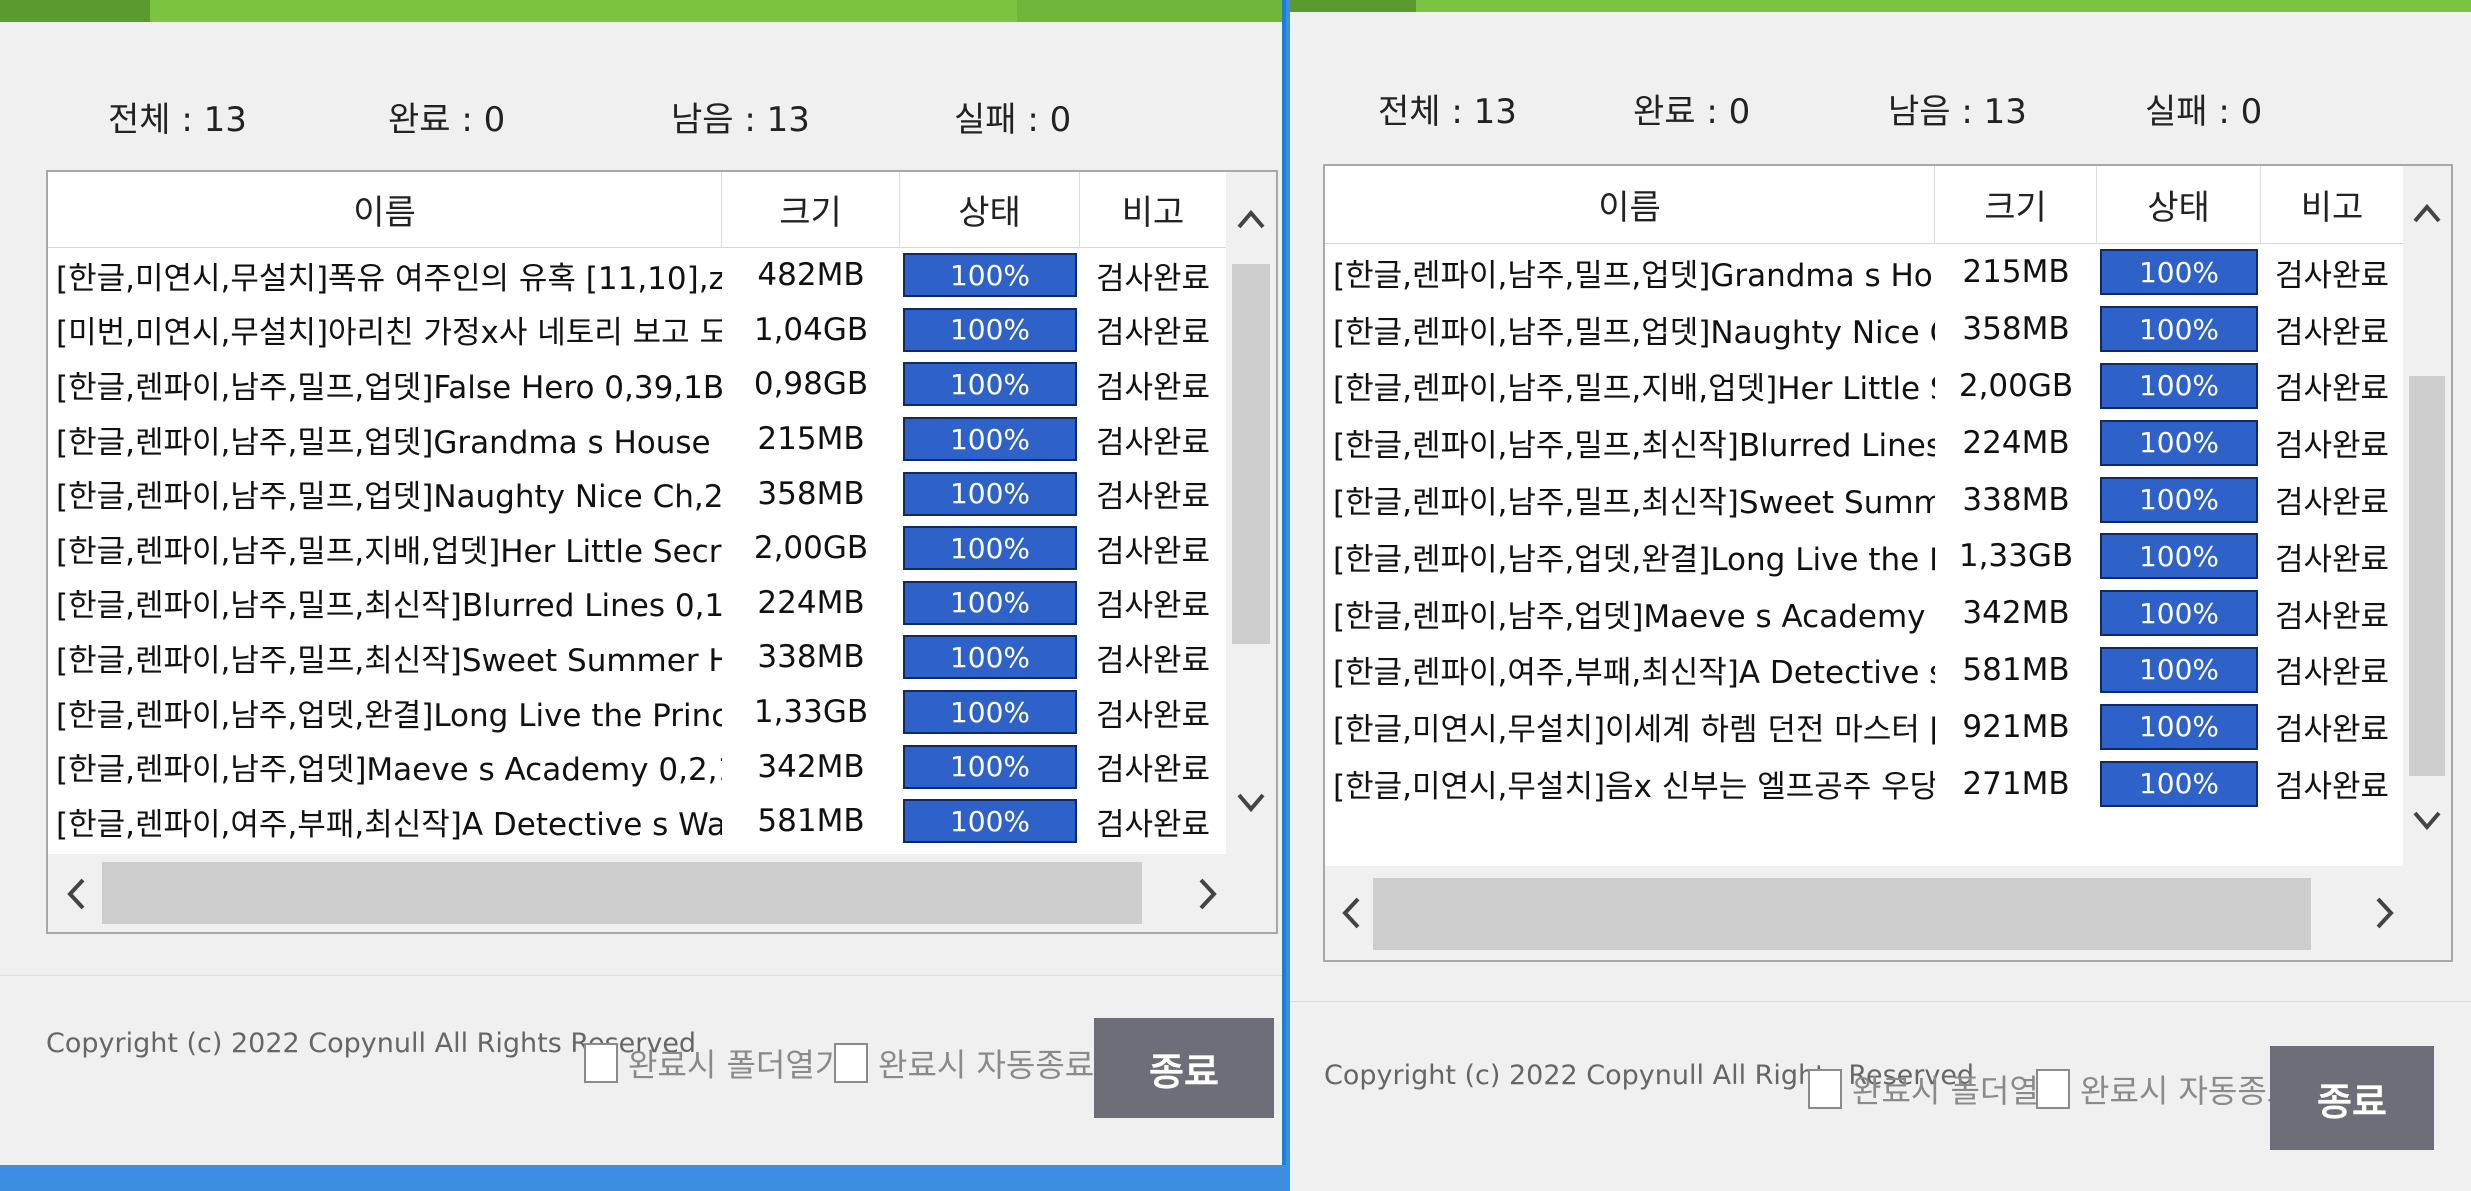 This screenshot has width=2471, height=1191. Describe the element at coordinates (389, 333) in the screenshot. I see `file-name: [미번,미연시,무설치]아리친 가정x사 네토리 보고 도스케베 거` at that location.